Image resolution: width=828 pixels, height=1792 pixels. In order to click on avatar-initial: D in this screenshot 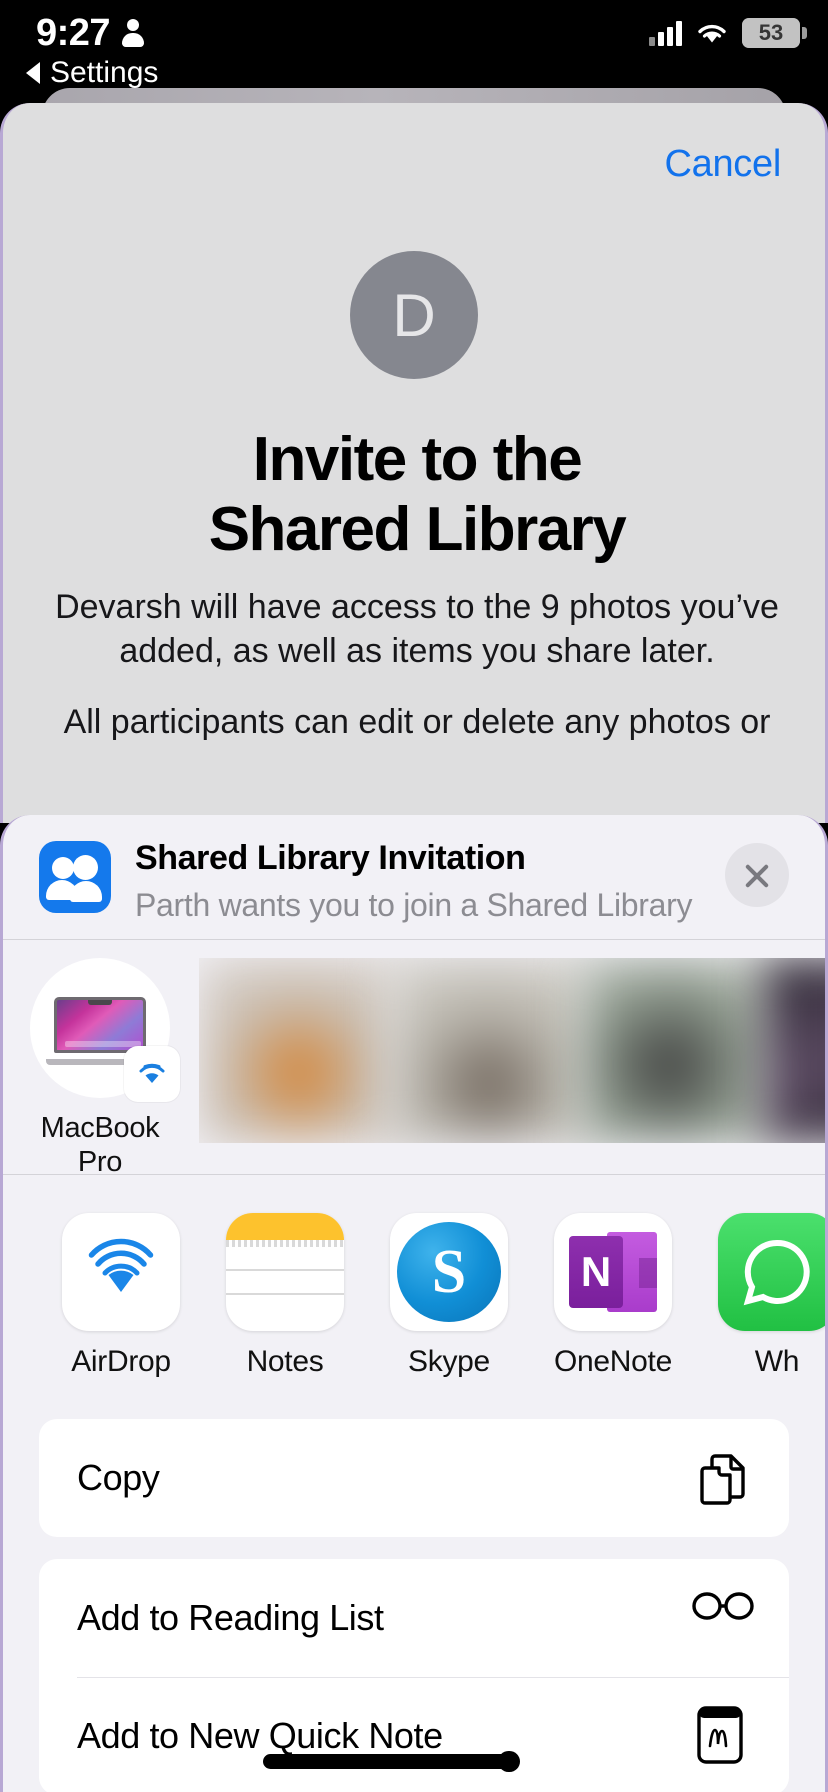, I will do `click(414, 315)`.